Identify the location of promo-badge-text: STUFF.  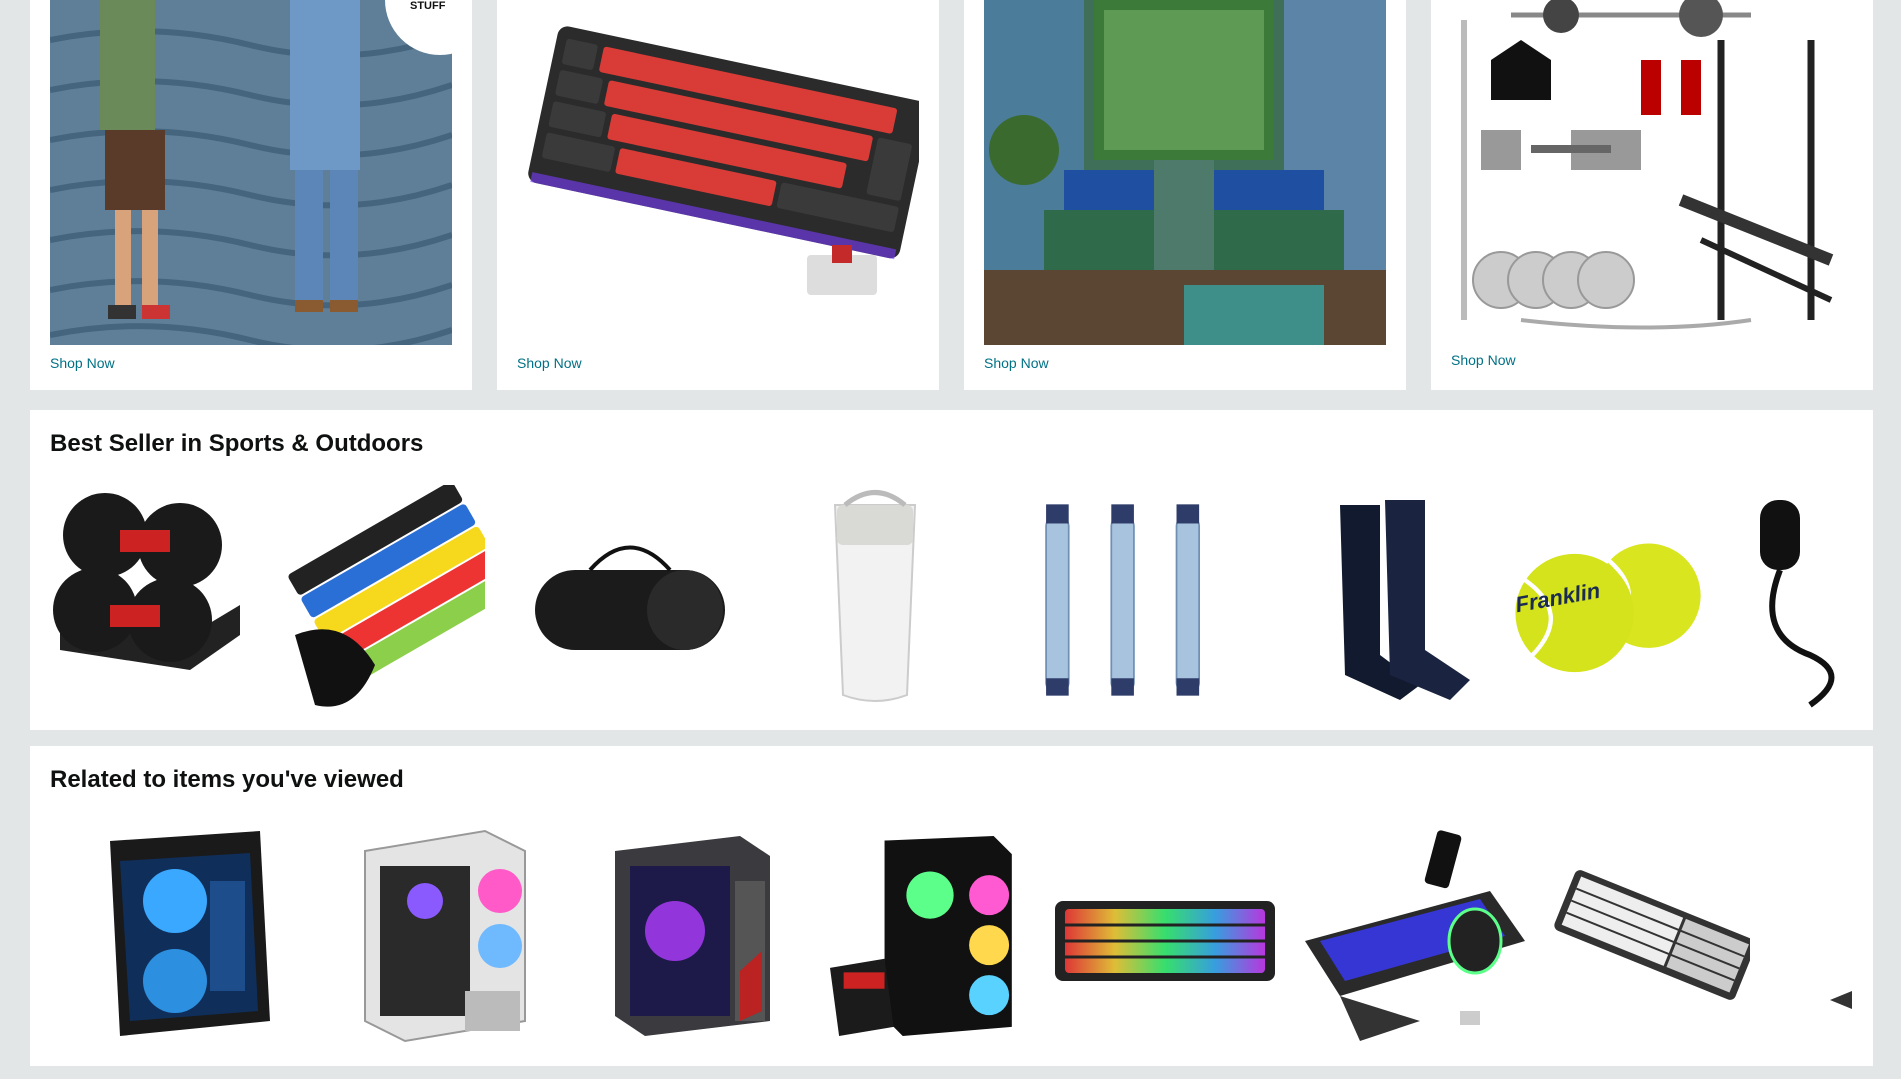
(428, 6).